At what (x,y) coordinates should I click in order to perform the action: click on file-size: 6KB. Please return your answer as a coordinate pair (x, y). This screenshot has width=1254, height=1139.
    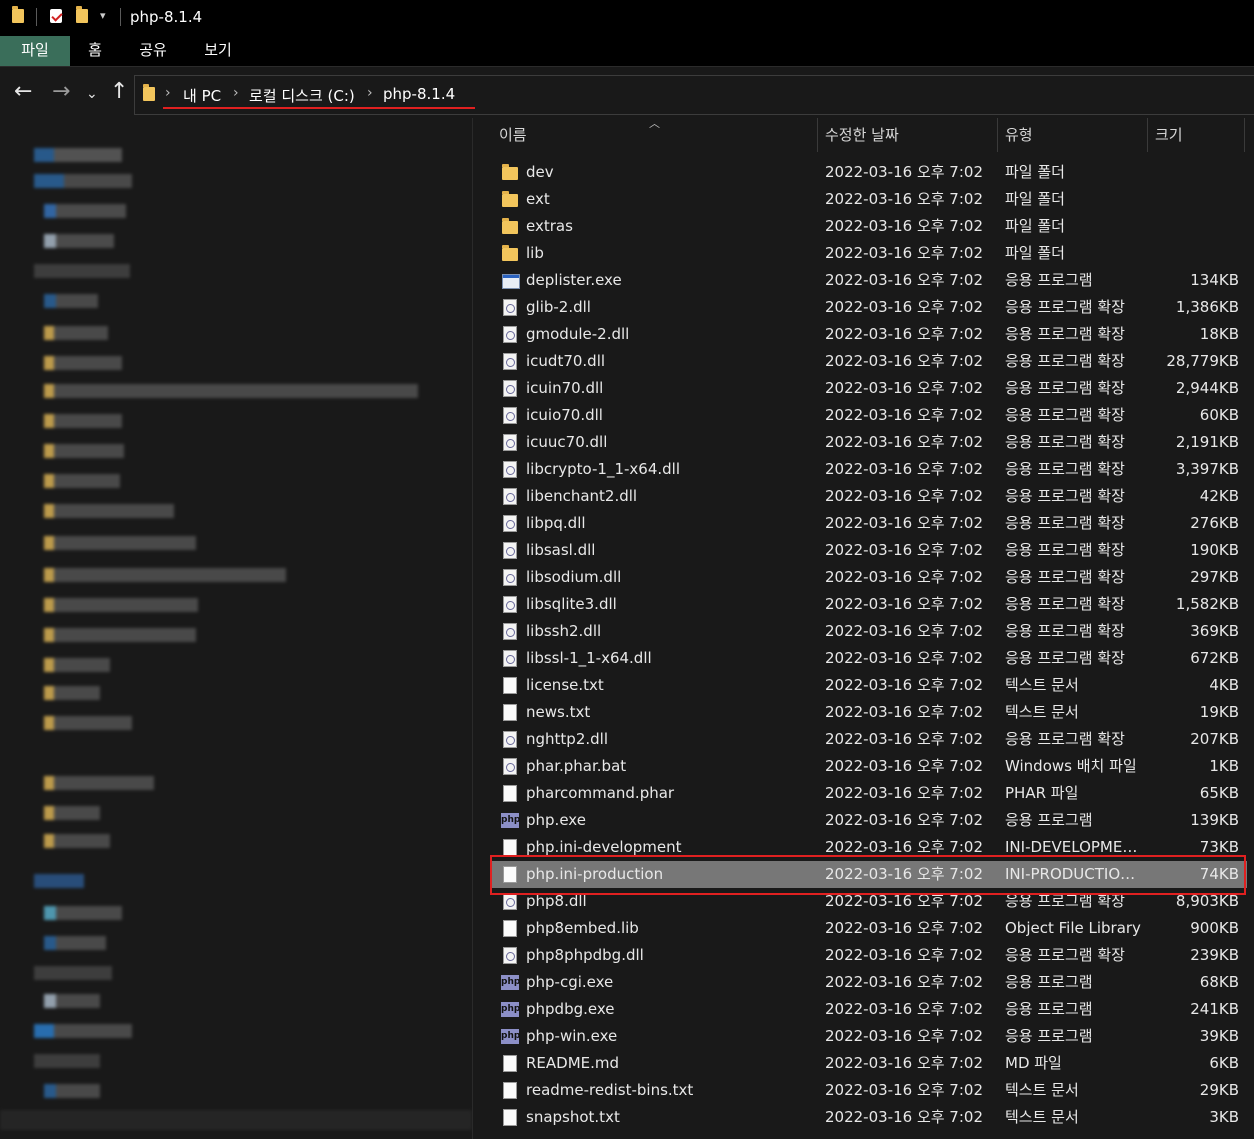
    Looking at the image, I should click on (1224, 1063).